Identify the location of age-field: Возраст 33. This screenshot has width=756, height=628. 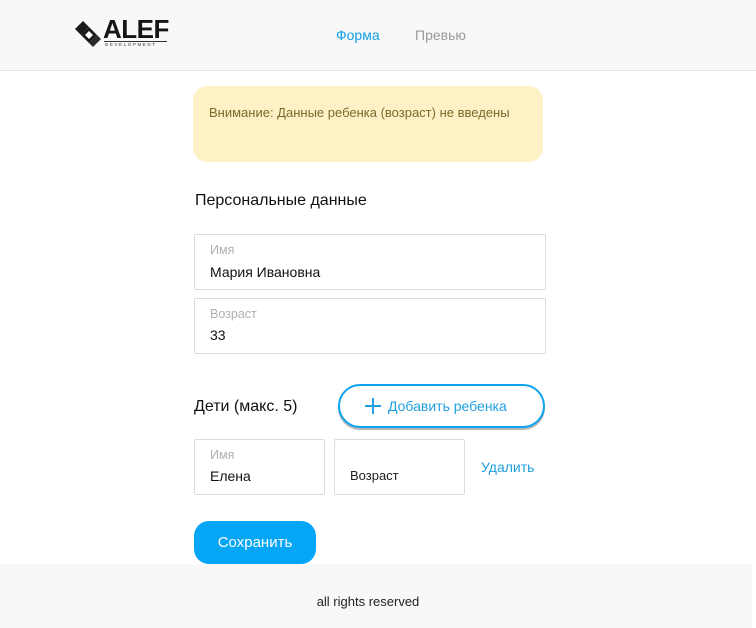
(370, 326).